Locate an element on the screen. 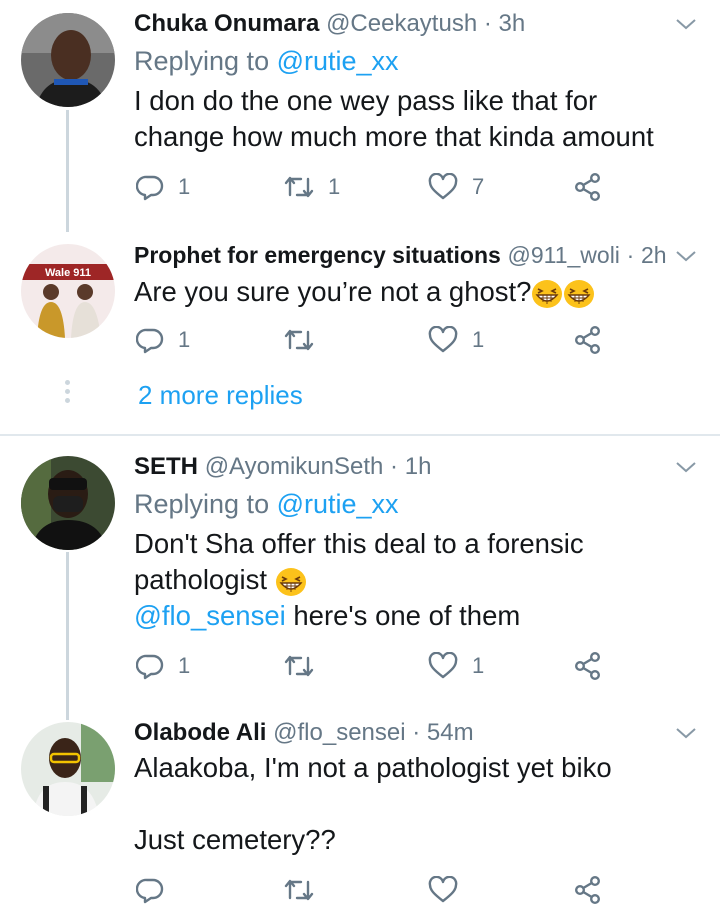 The height and width of the screenshot is (912, 720). retweet-button: 1 is located at coordinates (312, 187).